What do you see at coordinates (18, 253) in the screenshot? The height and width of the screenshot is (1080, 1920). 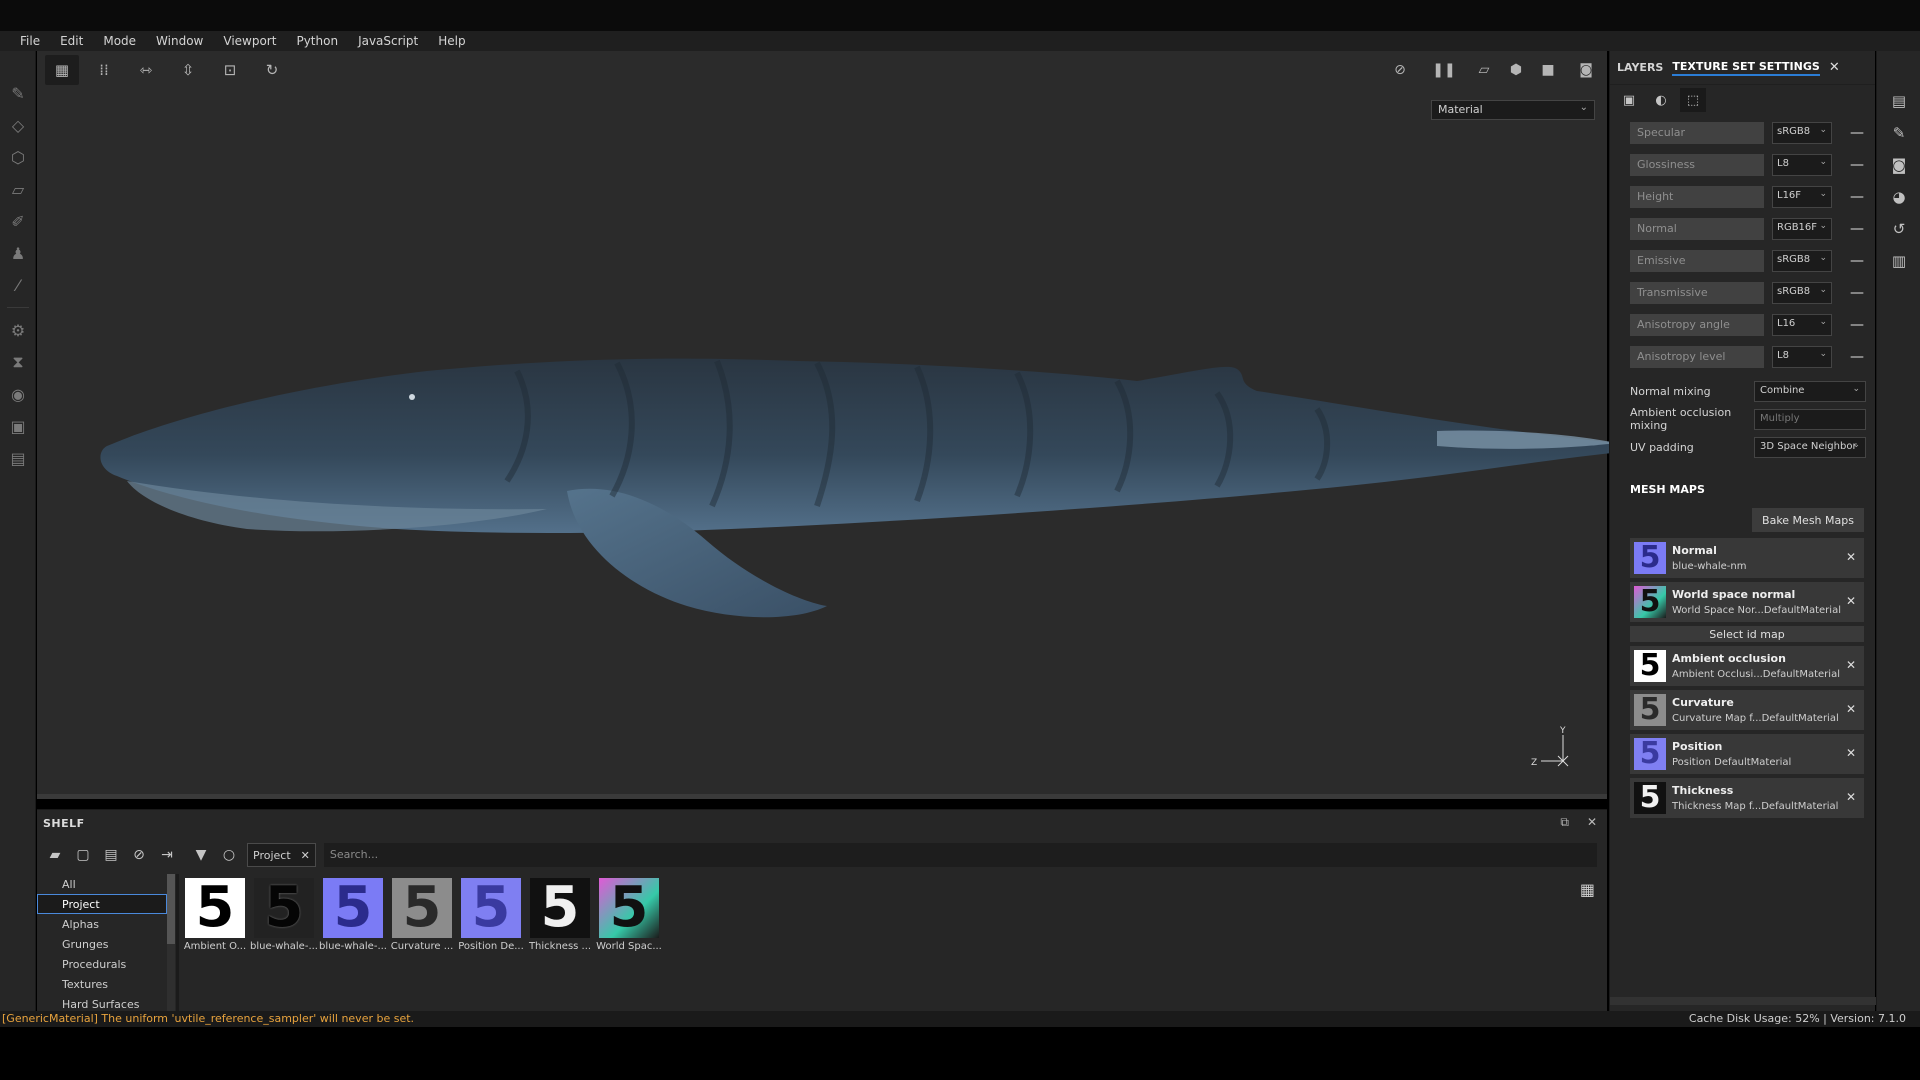 I see `clone-stamp-icon: ♟` at bounding box center [18, 253].